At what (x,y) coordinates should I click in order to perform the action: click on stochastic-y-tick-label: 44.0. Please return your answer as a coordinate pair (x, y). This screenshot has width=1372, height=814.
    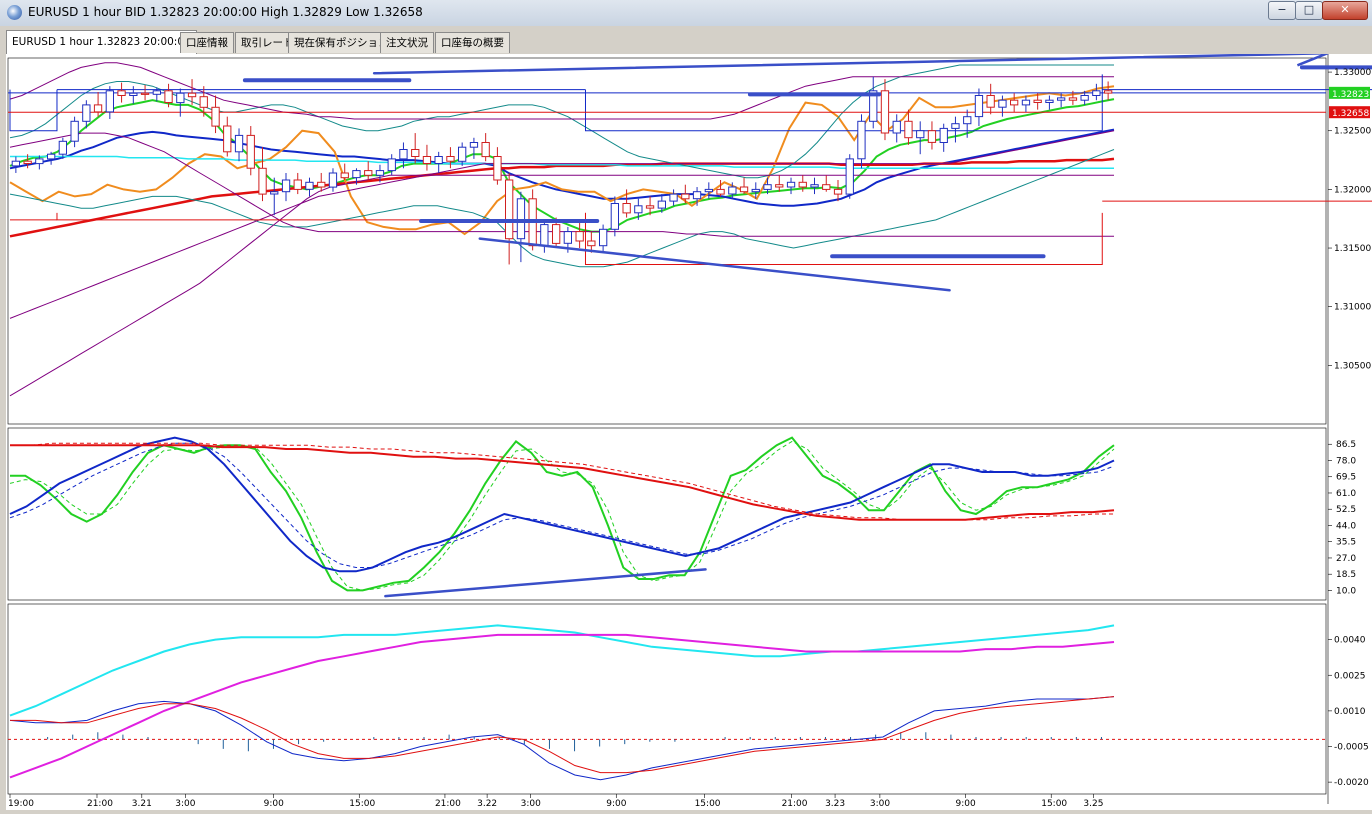
    Looking at the image, I should click on (1346, 526).